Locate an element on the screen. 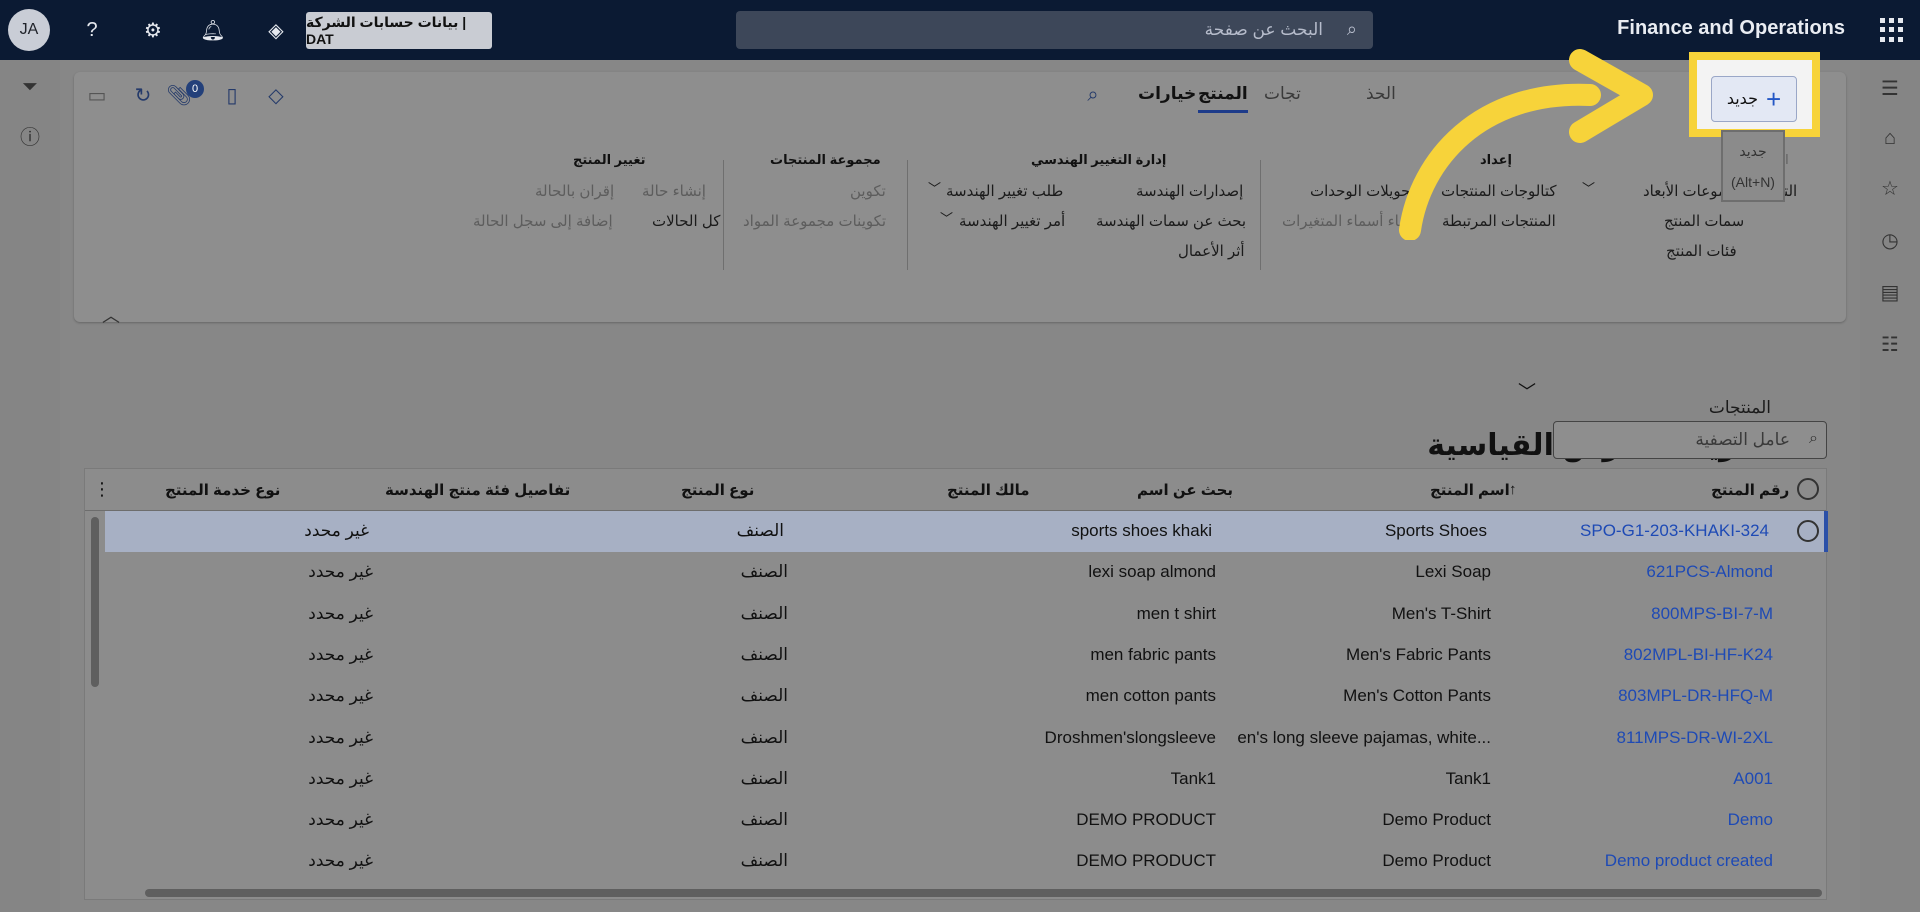 This screenshot has width=1920, height=912. cell-product-number: 621PCS-Almond is located at coordinates (1709, 572).